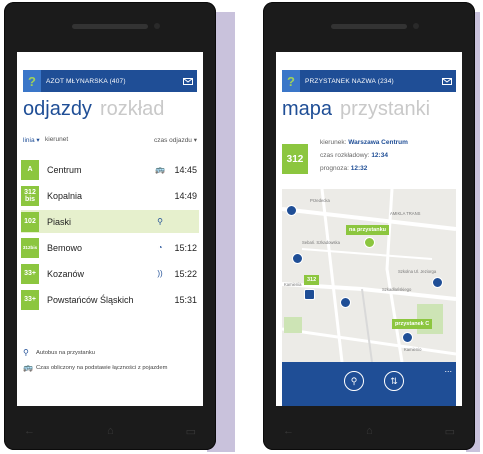 The width and height of the screenshot is (483, 454). I want to click on stop-name: AZOT MŁYNARSKA (407), so click(86, 81).